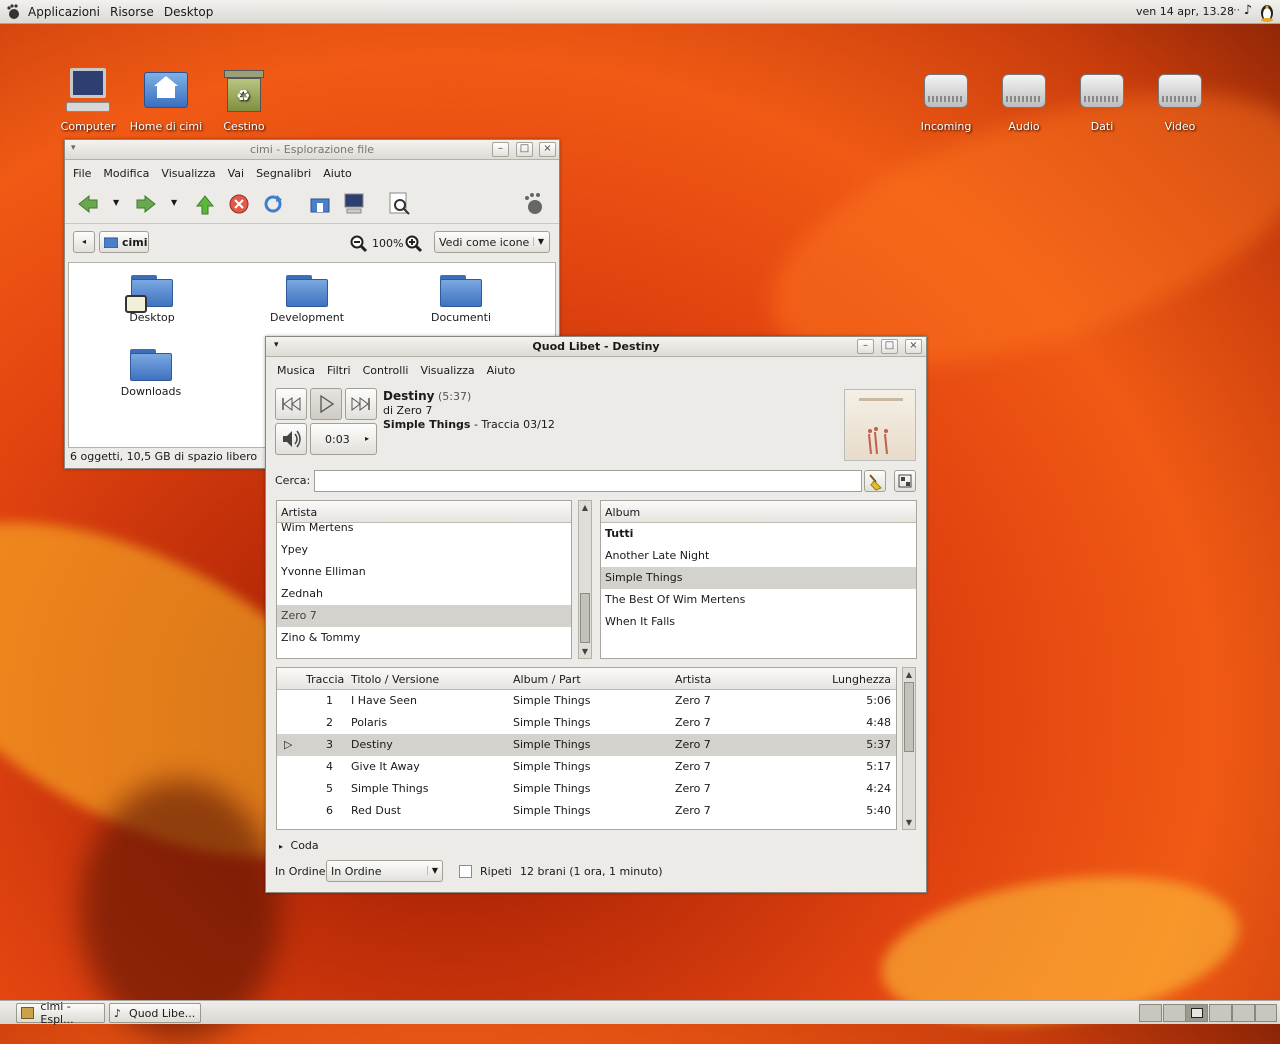 The image size is (1280, 1044). Describe the element at coordinates (239, 204) in the screenshot. I see `stop-icon` at that location.